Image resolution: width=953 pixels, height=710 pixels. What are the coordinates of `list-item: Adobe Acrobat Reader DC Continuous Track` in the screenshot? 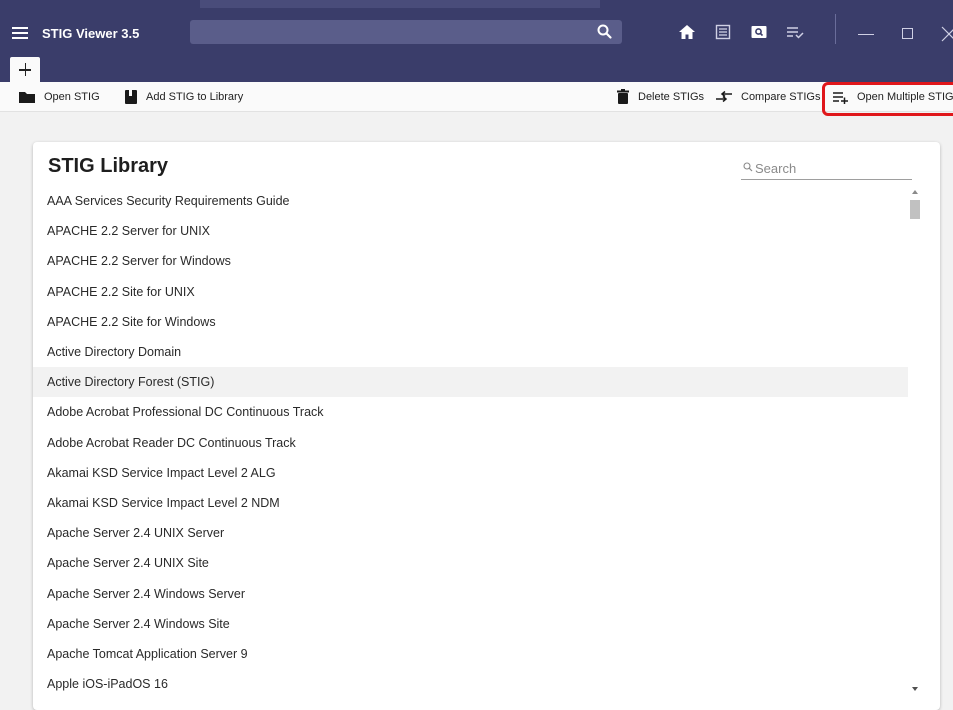 It's located at (470, 443).